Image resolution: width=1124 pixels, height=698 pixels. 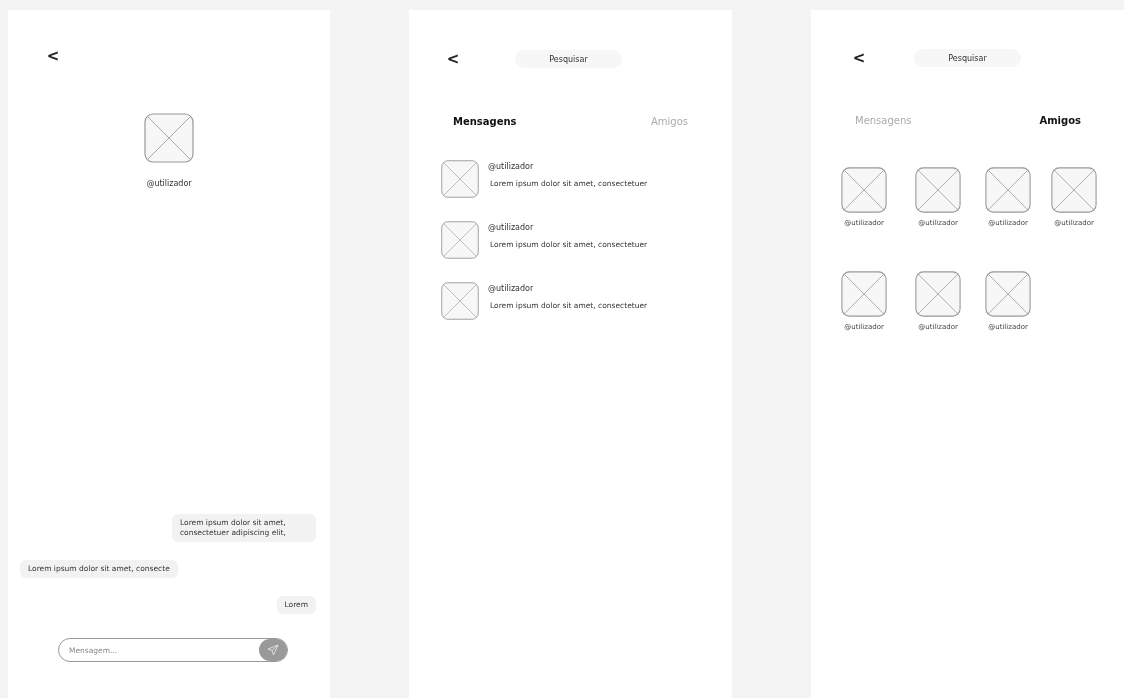 I want to click on tab: Mensagens, so click(x=485, y=121).